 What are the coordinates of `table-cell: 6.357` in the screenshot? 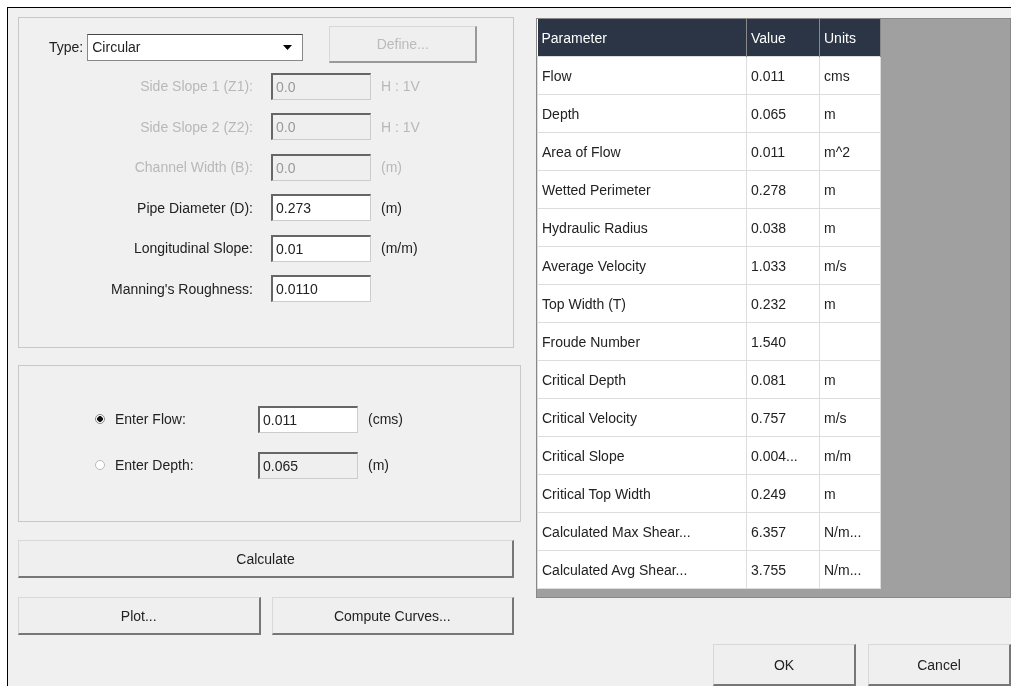 It's located at (783, 531).